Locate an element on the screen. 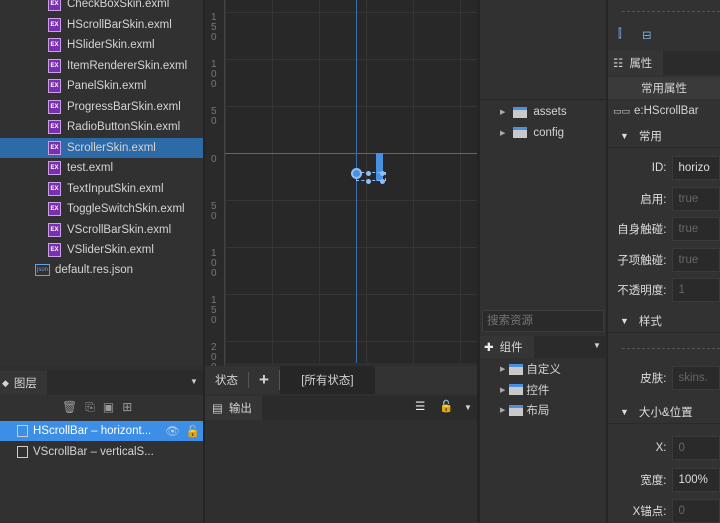  output-panel: ▤ 输出 ☰ 🔓 ▼ is located at coordinates (342, 459).